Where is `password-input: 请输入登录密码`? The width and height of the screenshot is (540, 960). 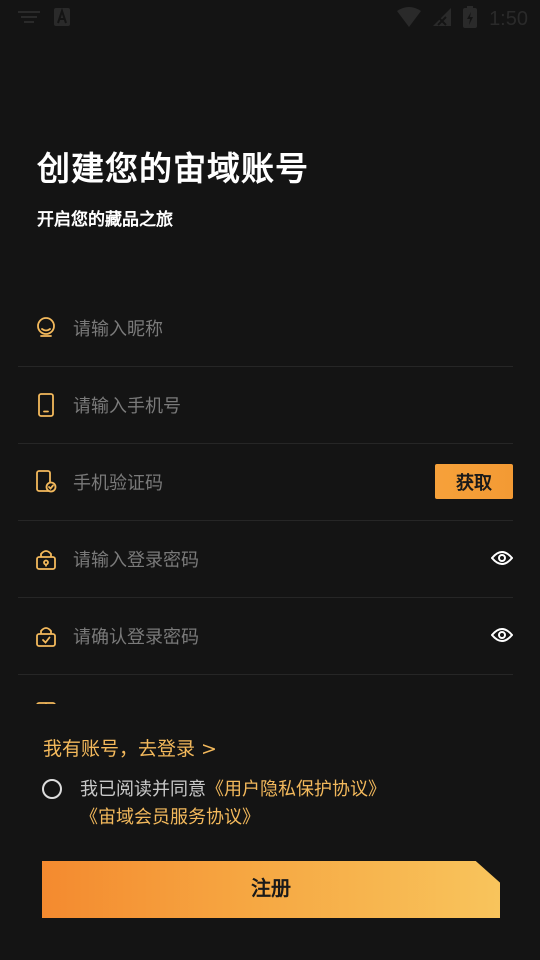
password-input: 请输入登录密码 is located at coordinates (136, 559).